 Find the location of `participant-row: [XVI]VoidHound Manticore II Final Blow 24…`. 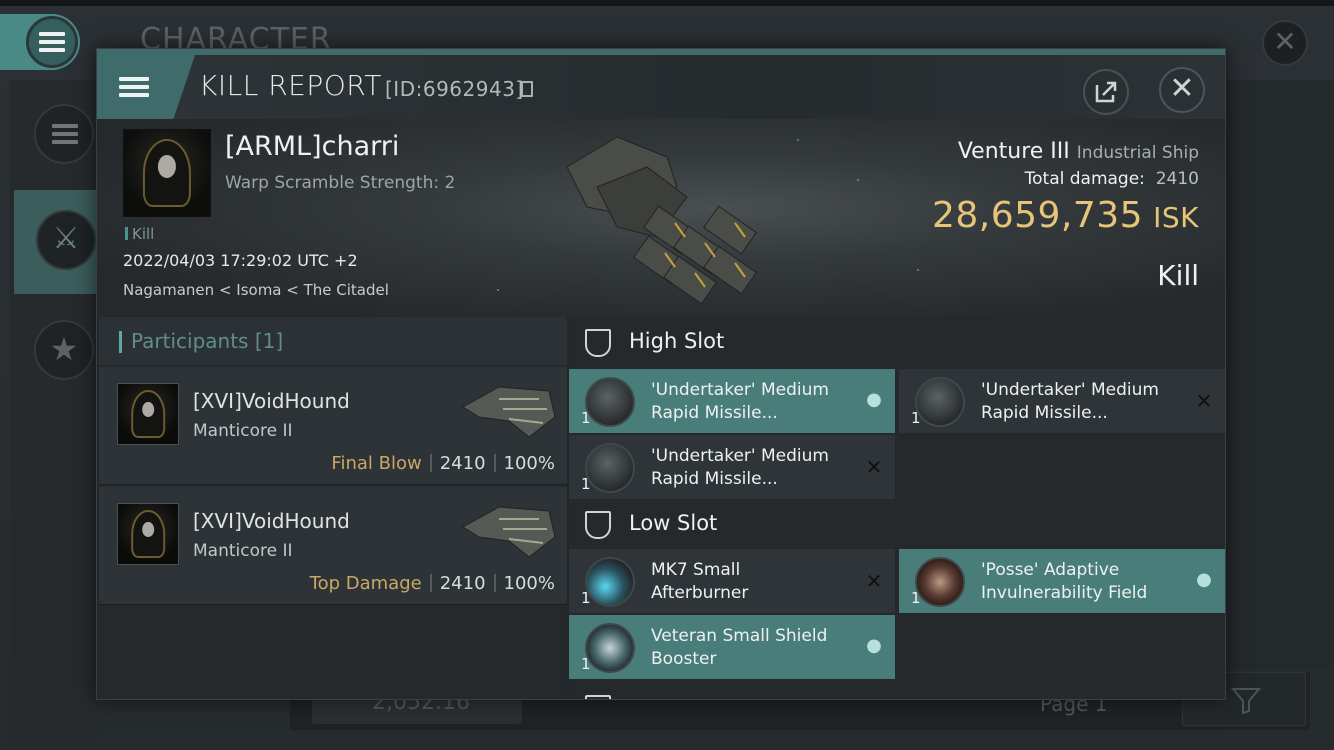

participant-row: [XVI]VoidHound Manticore II Final Blow 24… is located at coordinates (333, 426).